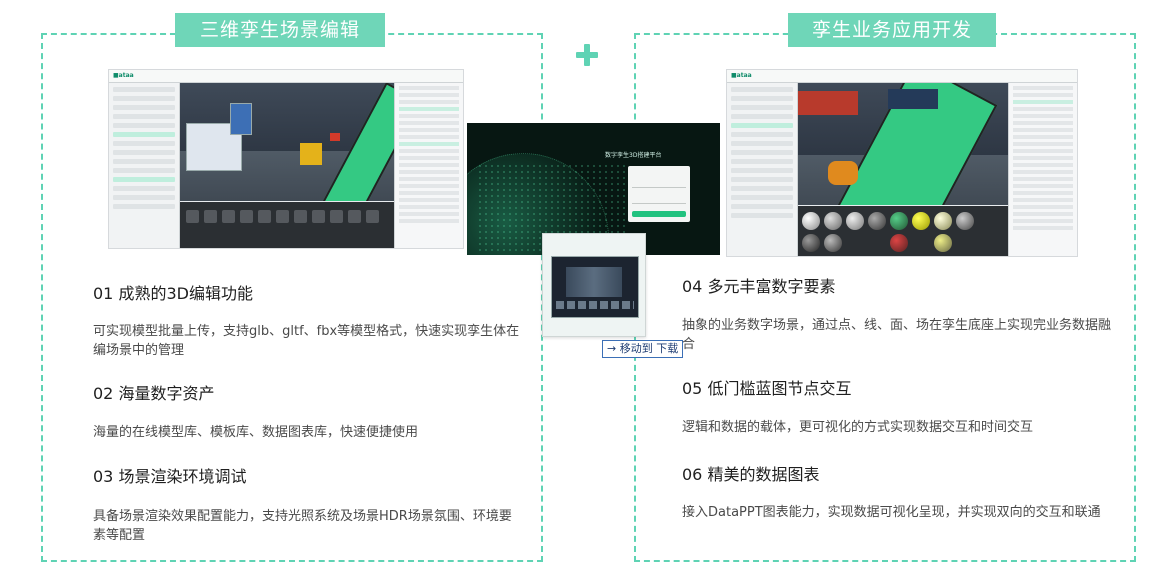  What do you see at coordinates (659, 214) in the screenshot?
I see `login-button` at bounding box center [659, 214].